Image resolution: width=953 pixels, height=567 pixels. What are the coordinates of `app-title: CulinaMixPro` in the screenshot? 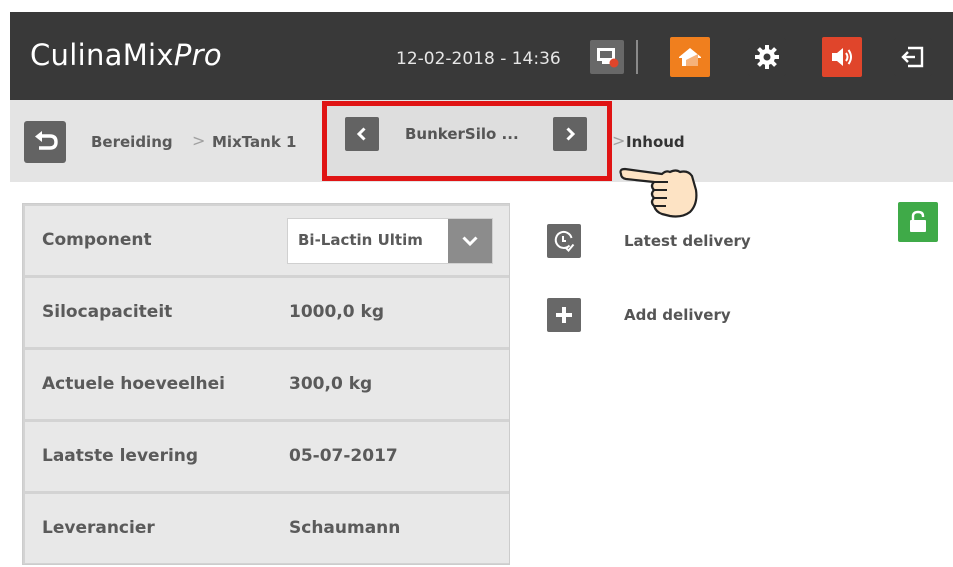 It's located at (126, 55).